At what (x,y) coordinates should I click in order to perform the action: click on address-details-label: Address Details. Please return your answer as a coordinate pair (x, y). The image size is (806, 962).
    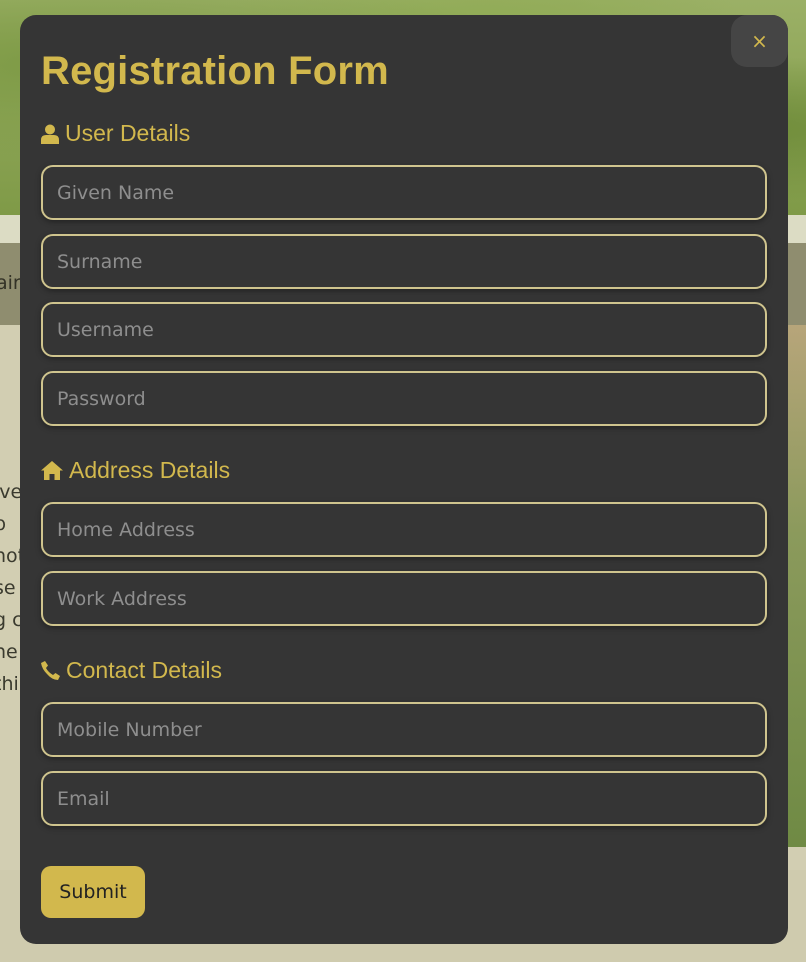
    Looking at the image, I should click on (150, 470).